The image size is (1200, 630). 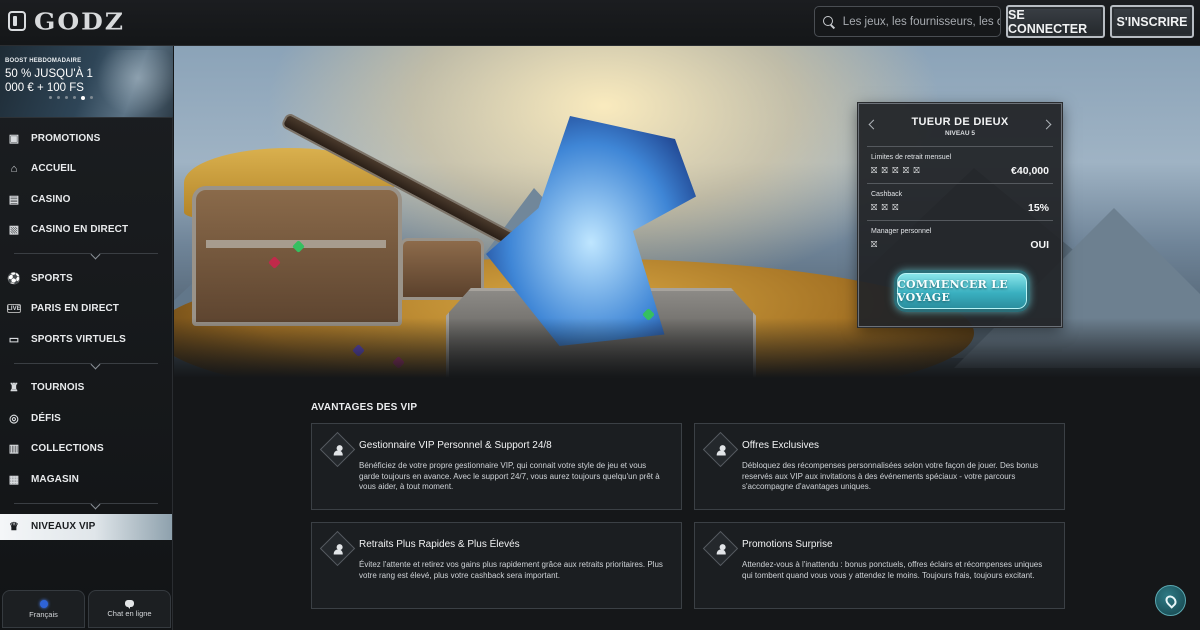 I want to click on sidebar-item-label: SPORTS VIRTUELS, so click(x=78, y=339).